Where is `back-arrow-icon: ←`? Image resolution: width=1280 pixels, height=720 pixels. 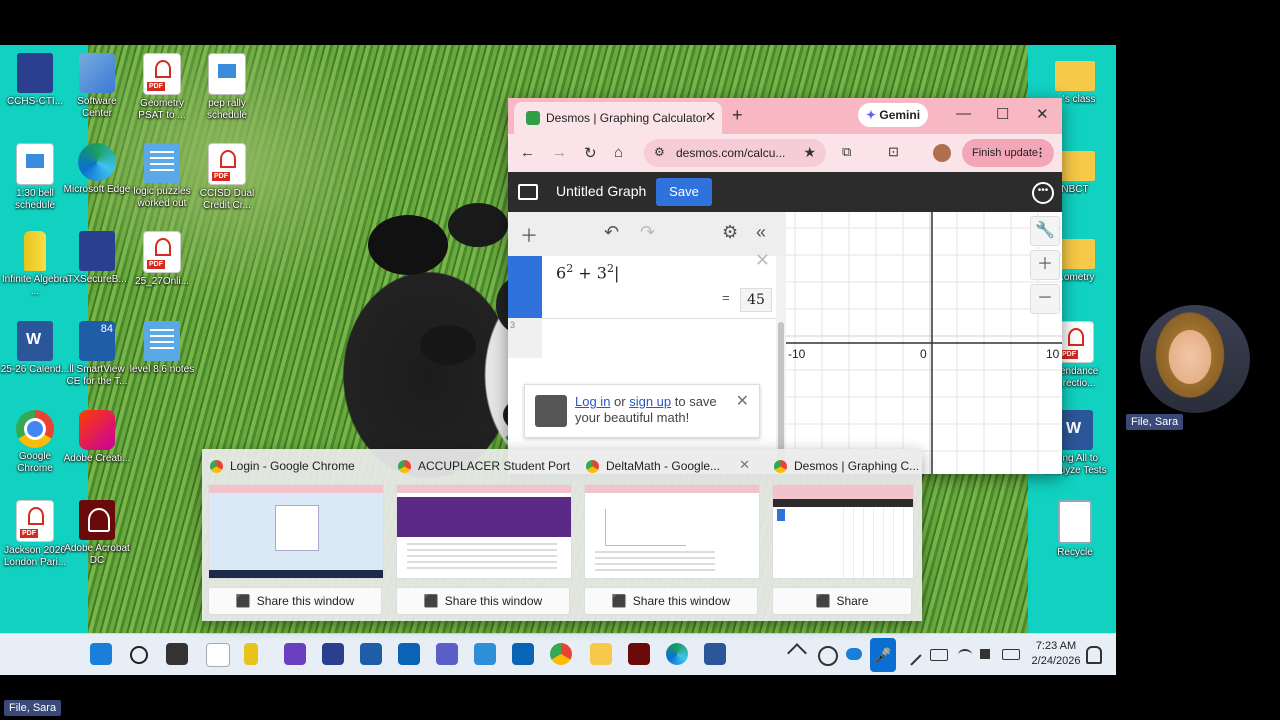 back-arrow-icon: ← is located at coordinates (527, 152).